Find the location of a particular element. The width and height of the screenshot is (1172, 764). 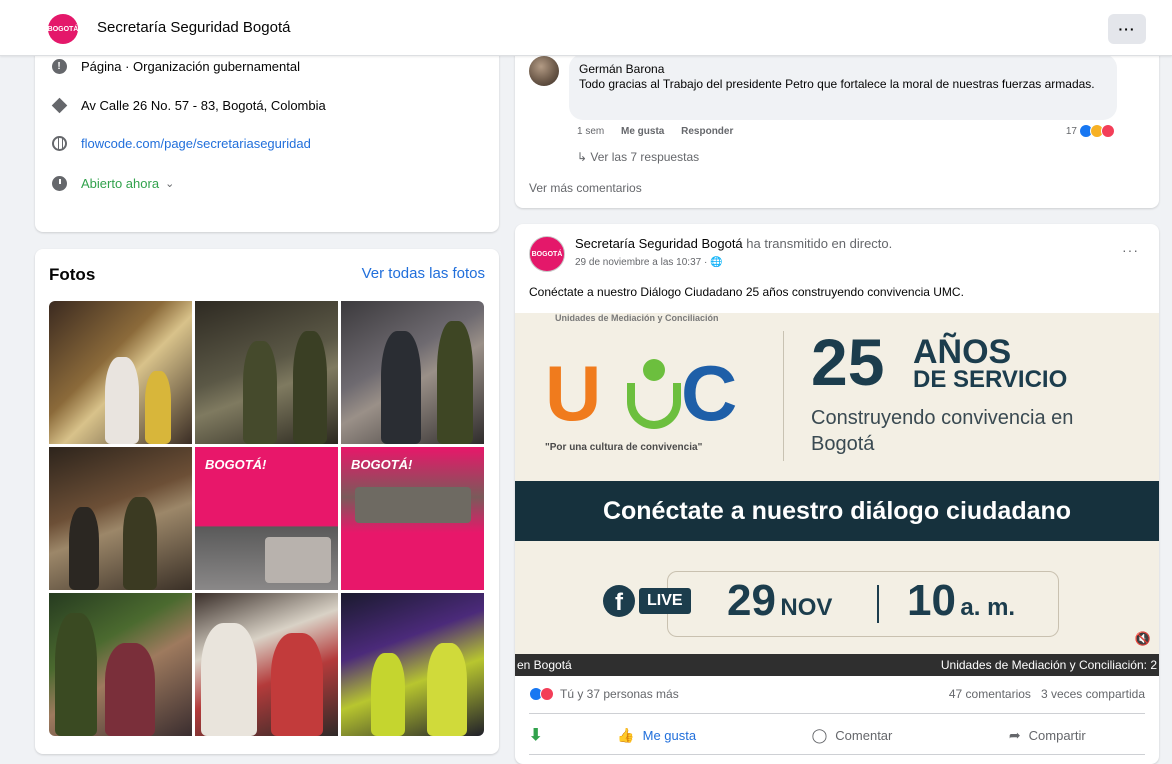

anniversary-number: 25 is located at coordinates (848, 362).